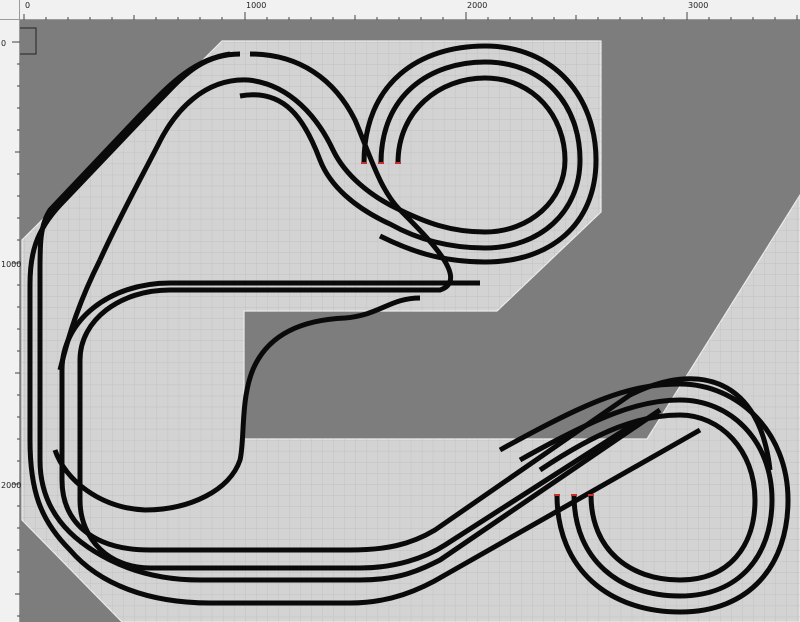  What do you see at coordinates (11, 321) in the screenshot?
I see `vertical-ruler: 0 1000 2000` at bounding box center [11, 321].